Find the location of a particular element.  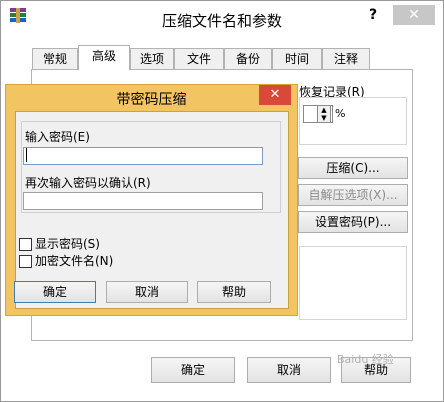

password-dialog-title: 带密码压缩 is located at coordinates (151, 100).